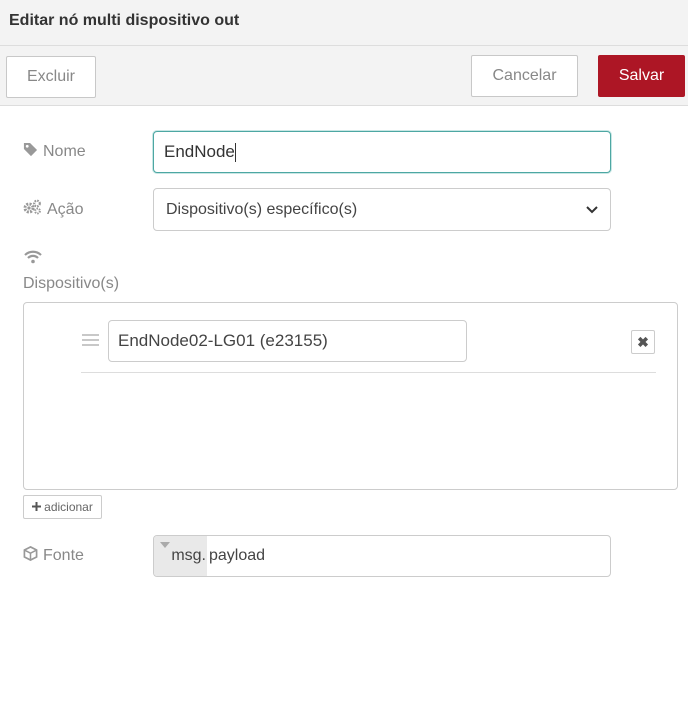  What do you see at coordinates (90, 340) in the screenshot?
I see `drag-handle-icon` at bounding box center [90, 340].